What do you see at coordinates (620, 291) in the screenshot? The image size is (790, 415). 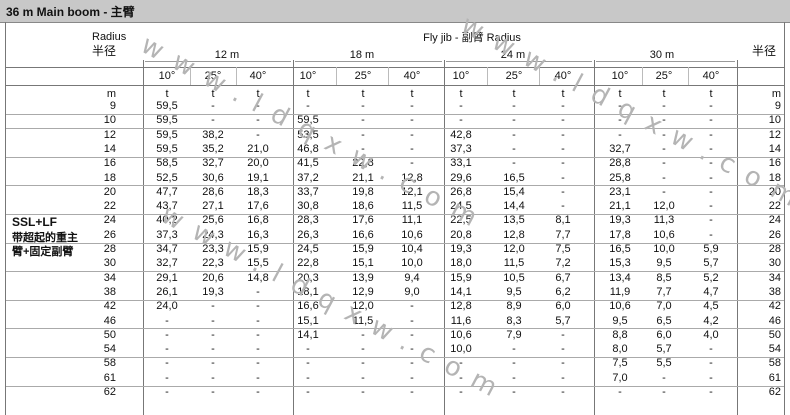 I see `load-value: 11,9` at bounding box center [620, 291].